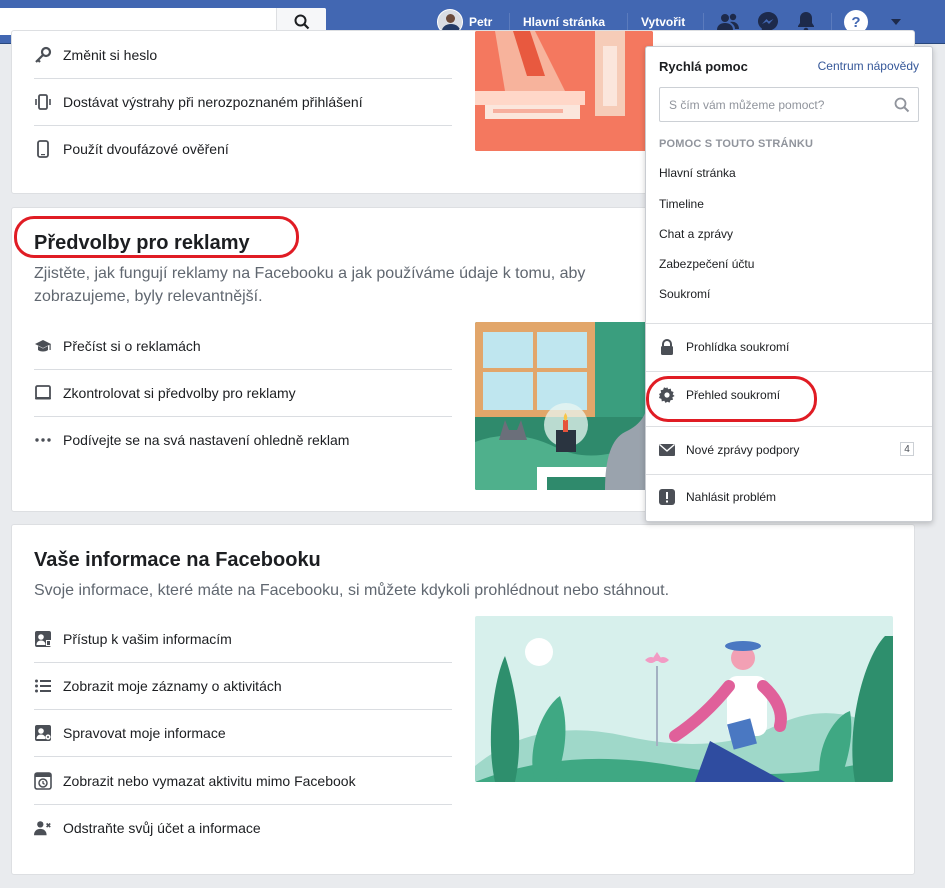  Describe the element at coordinates (43, 780) in the screenshot. I see `history-icon` at that location.